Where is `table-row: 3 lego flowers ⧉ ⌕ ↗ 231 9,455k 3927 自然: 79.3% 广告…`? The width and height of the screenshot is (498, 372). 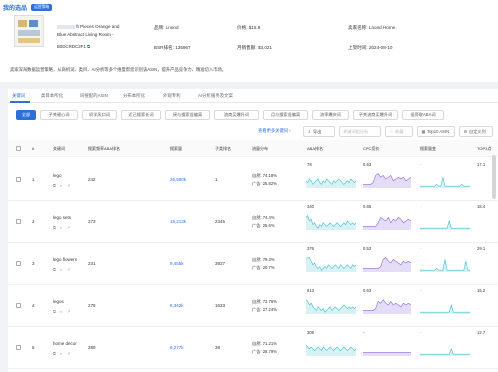 table-row: 3 lego flowers ⧉ ⌕ ↗ 231 9,455k 3927 自然: 79.3% 广告… is located at coordinates (253, 264).